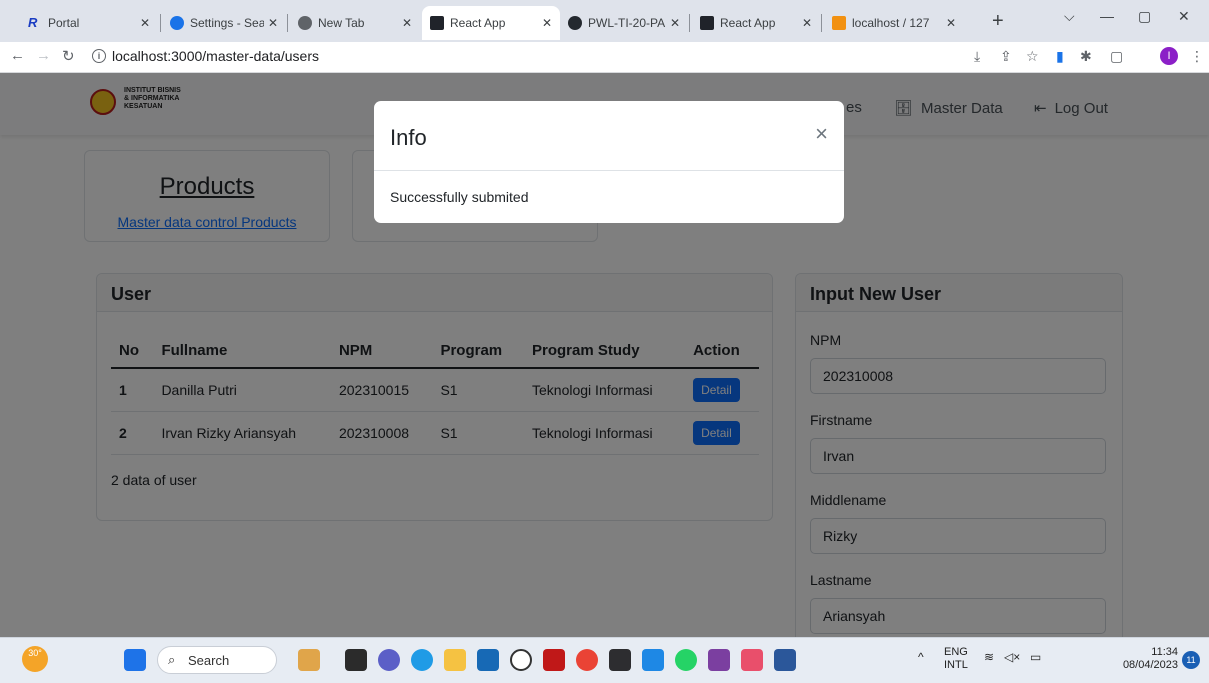  Describe the element at coordinates (1149, 659) in the screenshot. I see `clock: 11:34 08/04/2023` at that location.